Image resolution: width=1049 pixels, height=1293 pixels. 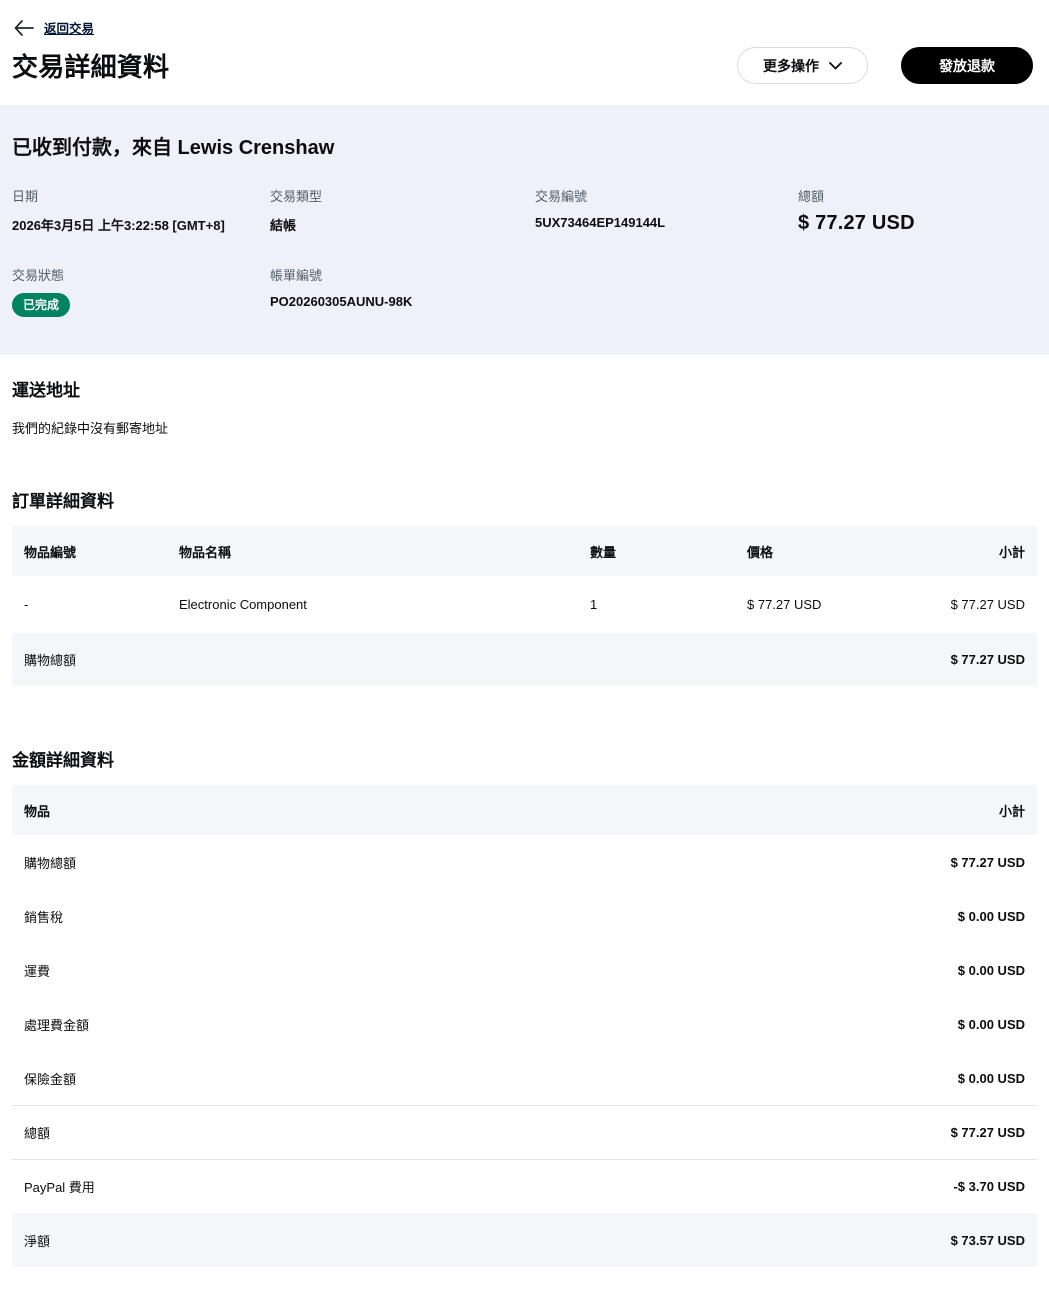 I want to click on amount-row-purchase-total: 購物總額 $ 77.27 USD, so click(x=524, y=862).